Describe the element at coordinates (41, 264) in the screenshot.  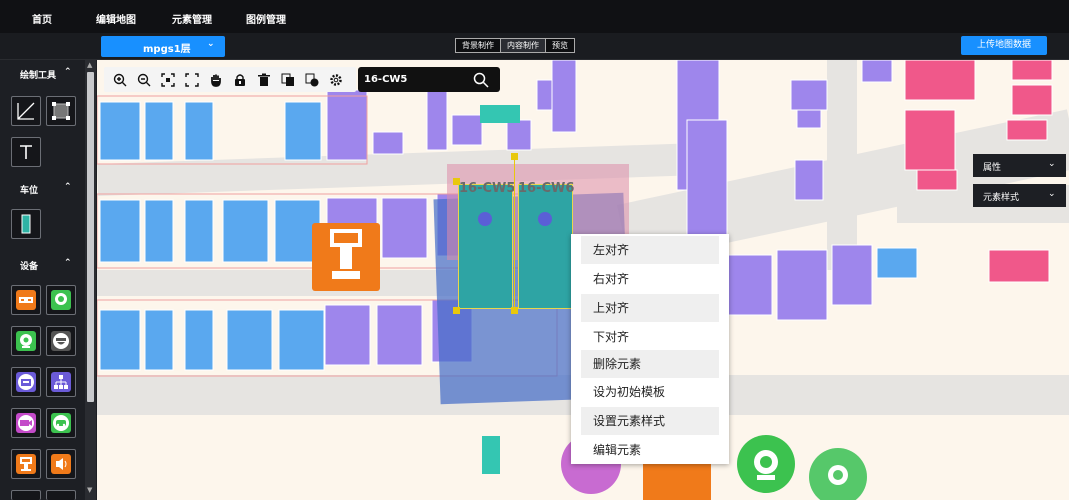
I see `section-devices: 设备 ⌃` at that location.